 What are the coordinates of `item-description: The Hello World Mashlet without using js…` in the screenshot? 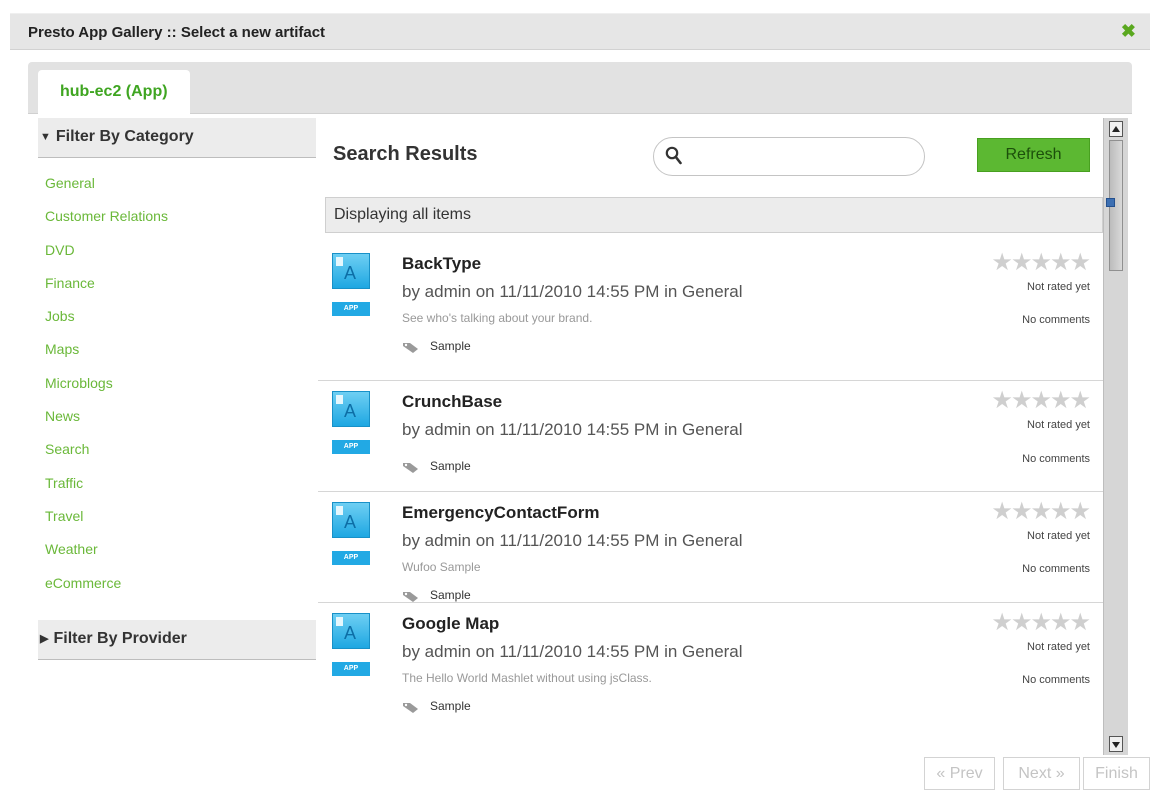 It's located at (527, 678).